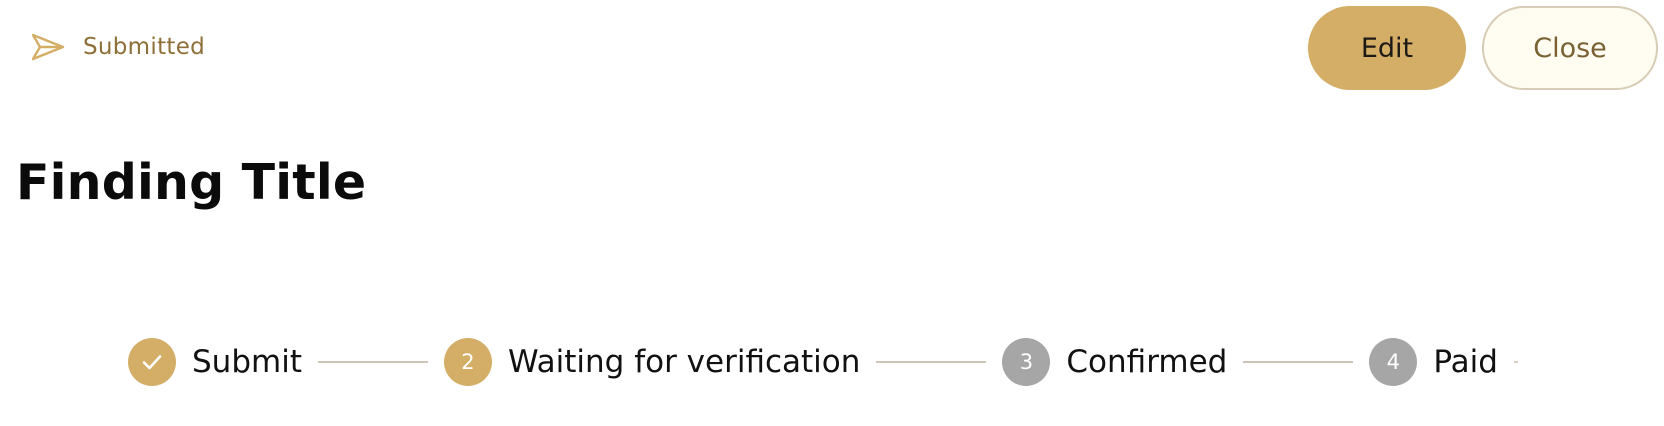 This screenshot has width=1664, height=426. I want to click on status-label: Submitted, so click(144, 47).